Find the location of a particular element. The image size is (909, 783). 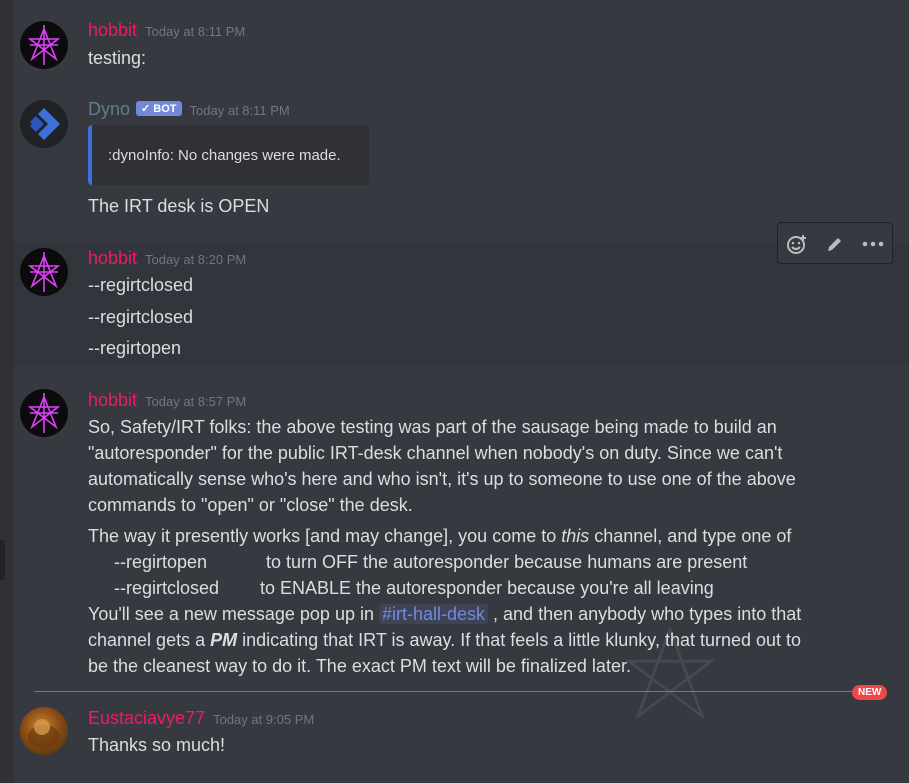

text-segment: channel gets a is located at coordinates (149, 640).